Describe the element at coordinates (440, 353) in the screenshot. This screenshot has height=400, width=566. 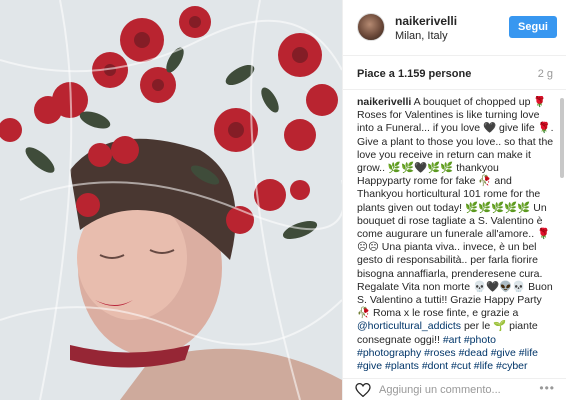
I see `hashtag-link: #roses` at that location.